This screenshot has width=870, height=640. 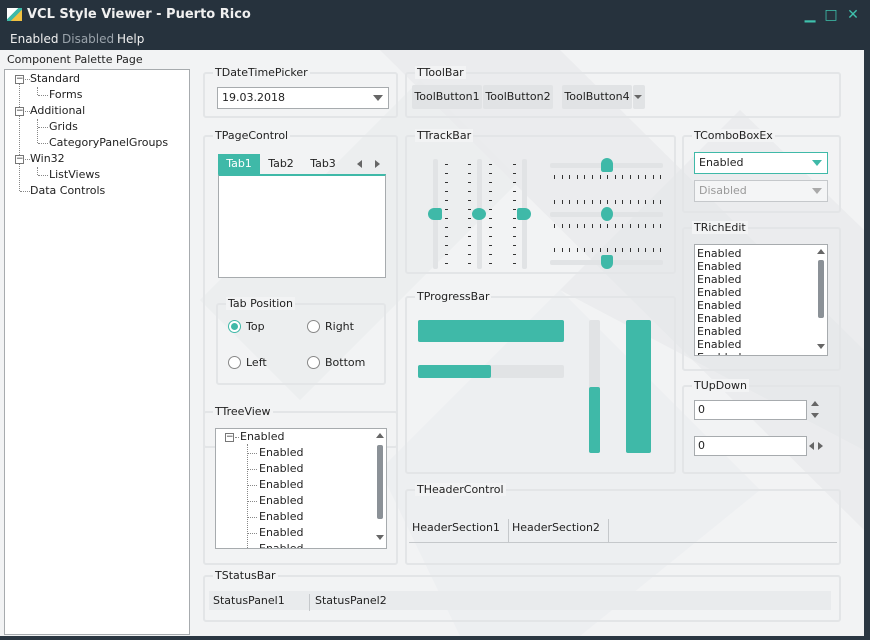 What do you see at coordinates (55, 78) in the screenshot?
I see `tree-item-standard: Standard` at bounding box center [55, 78].